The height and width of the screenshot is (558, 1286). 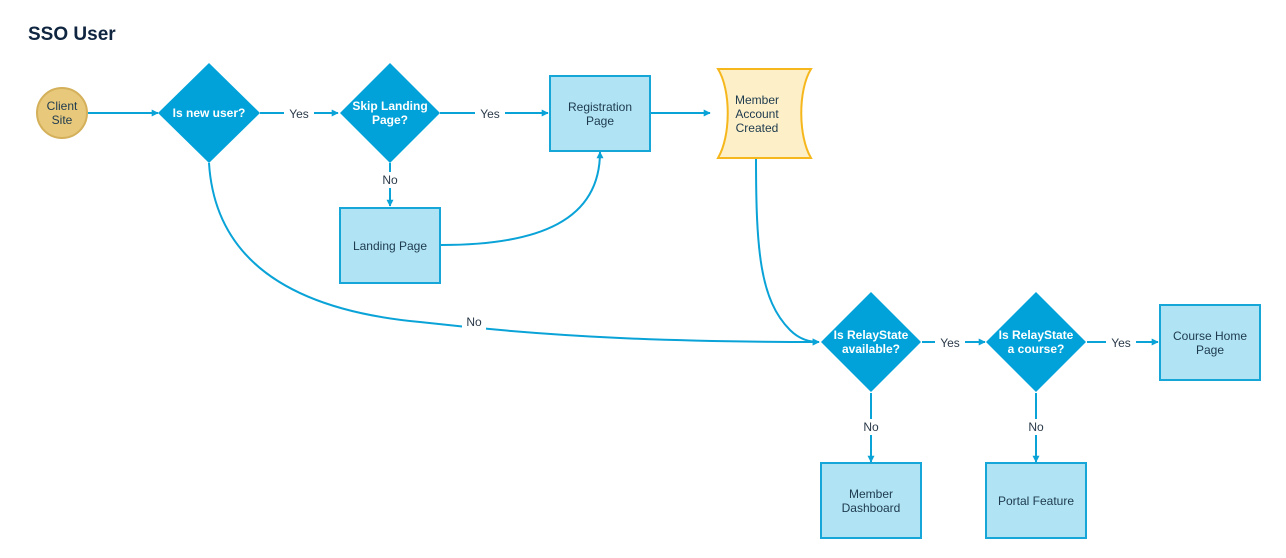 I want to click on edge-label-no-3: No, so click(x=871, y=427).